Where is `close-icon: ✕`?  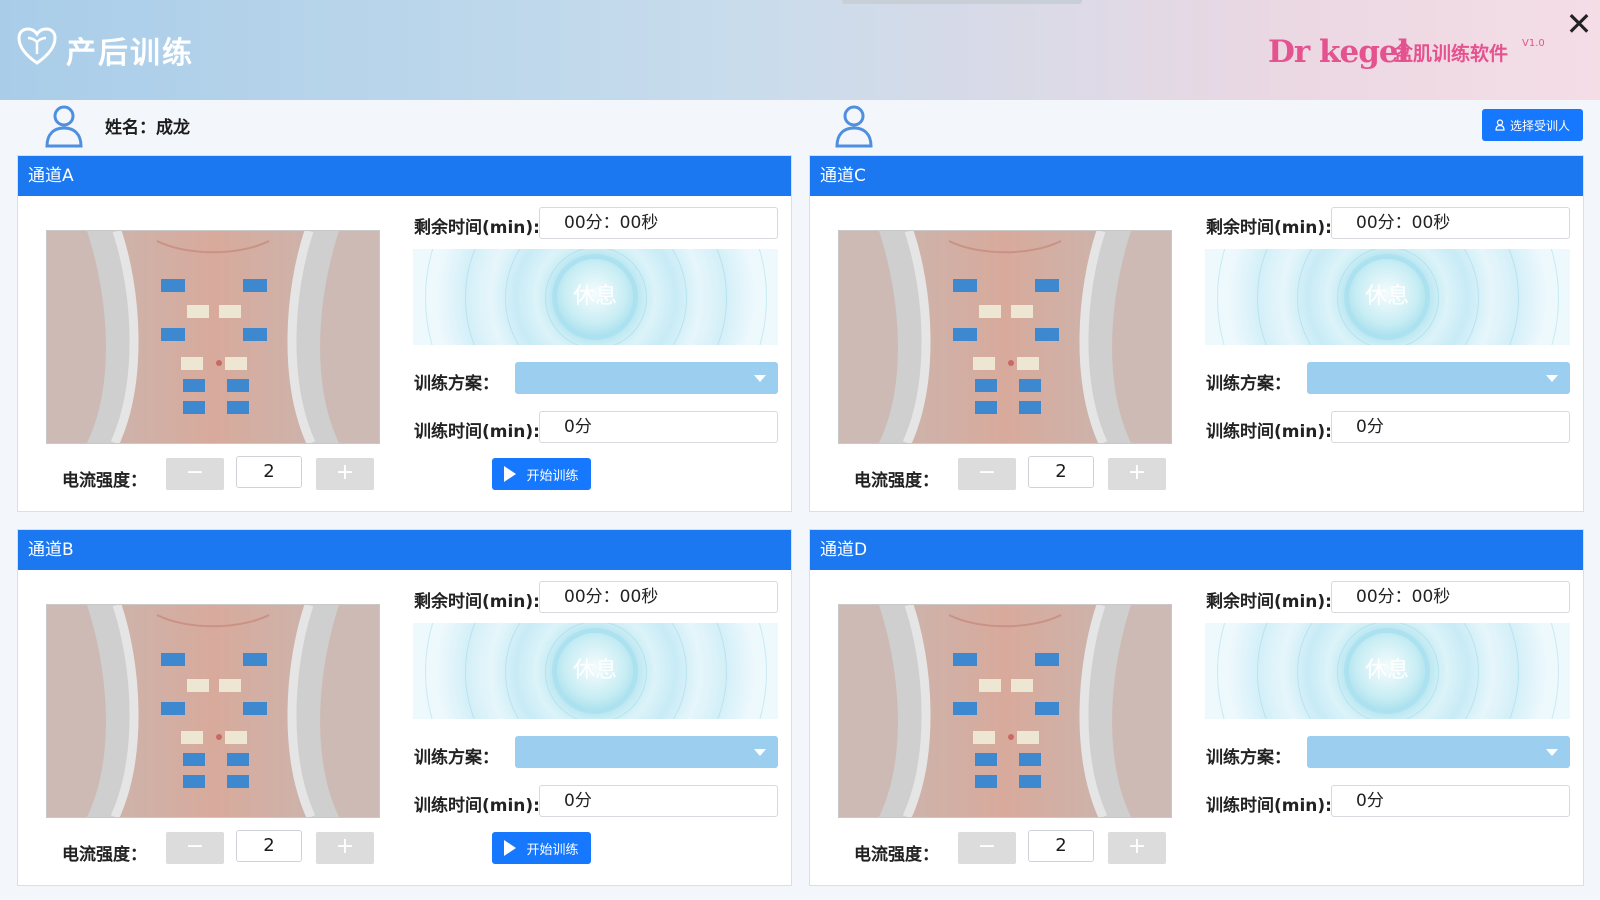
close-icon: ✕ is located at coordinates (1579, 24).